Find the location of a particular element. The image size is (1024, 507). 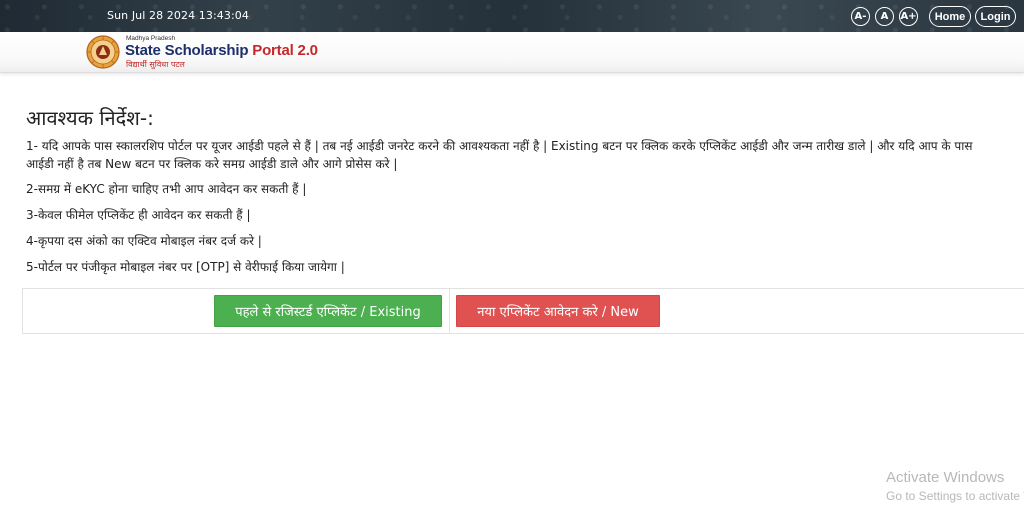

logo-title-part2: Portal 2.0 is located at coordinates (285, 50).